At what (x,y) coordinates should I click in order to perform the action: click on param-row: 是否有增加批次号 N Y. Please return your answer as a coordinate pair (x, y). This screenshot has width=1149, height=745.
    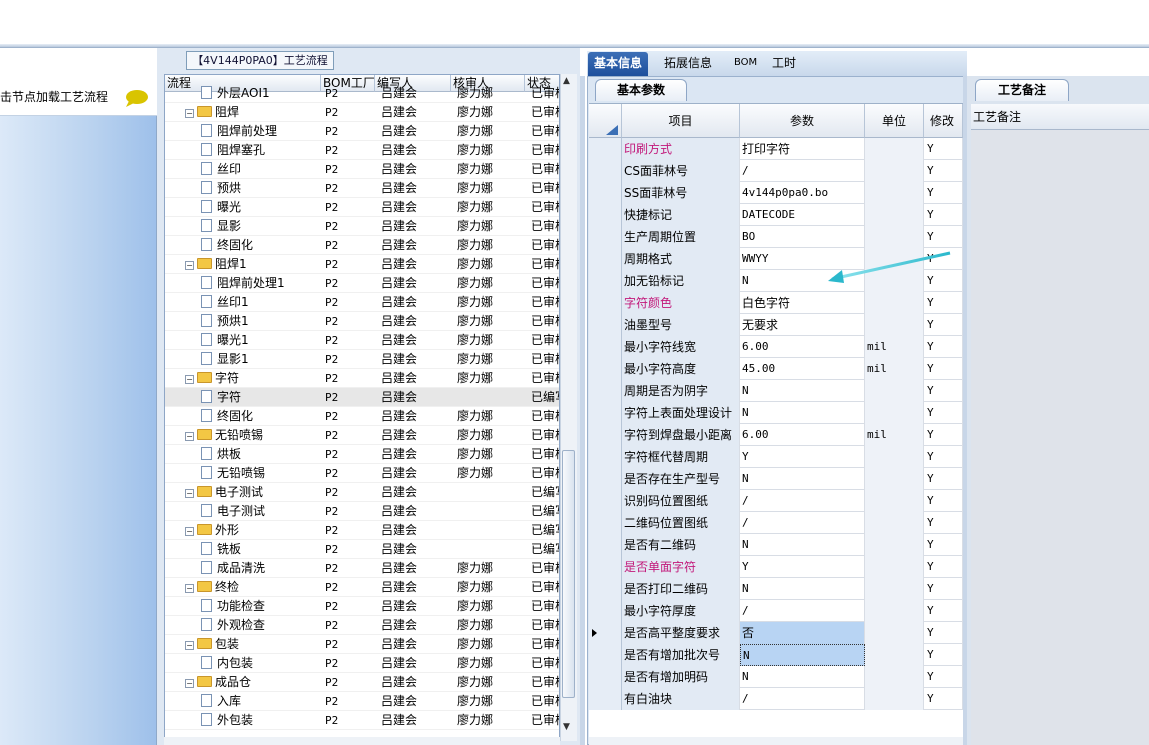
    Looking at the image, I should click on (776, 655).